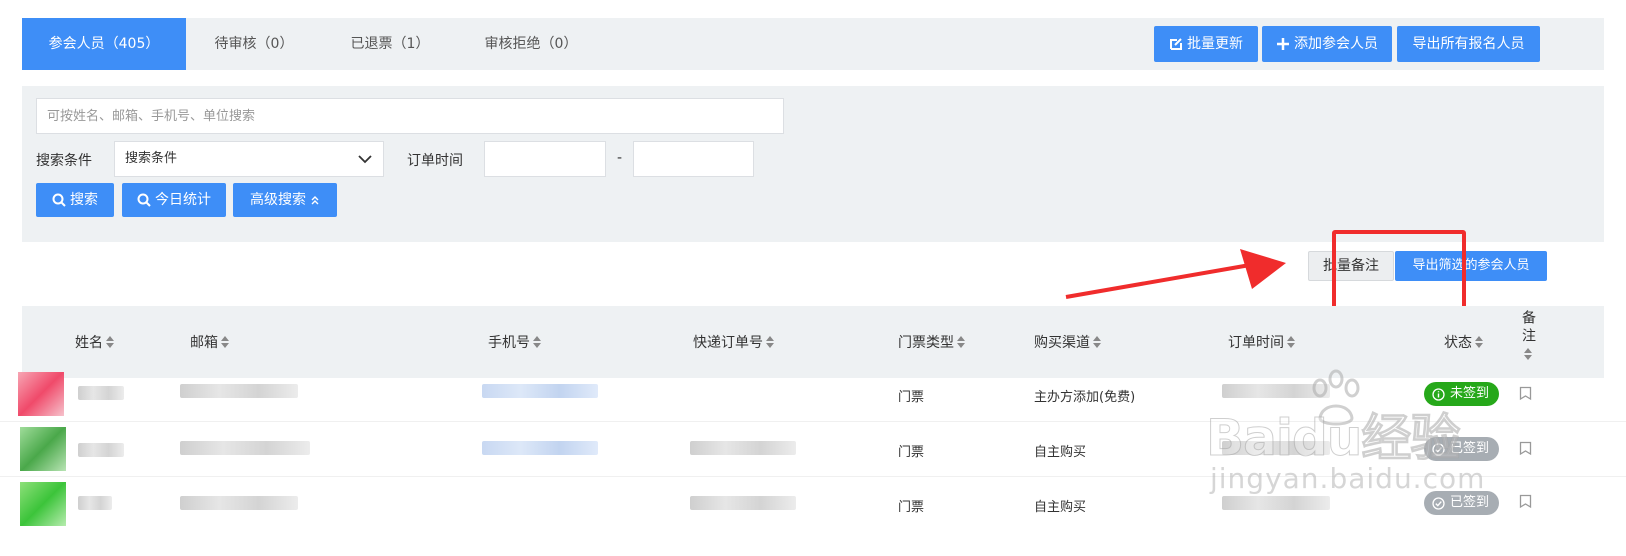 The height and width of the screenshot is (556, 1626). What do you see at coordinates (1283, 44) in the screenshot?
I see `plus-icon` at bounding box center [1283, 44].